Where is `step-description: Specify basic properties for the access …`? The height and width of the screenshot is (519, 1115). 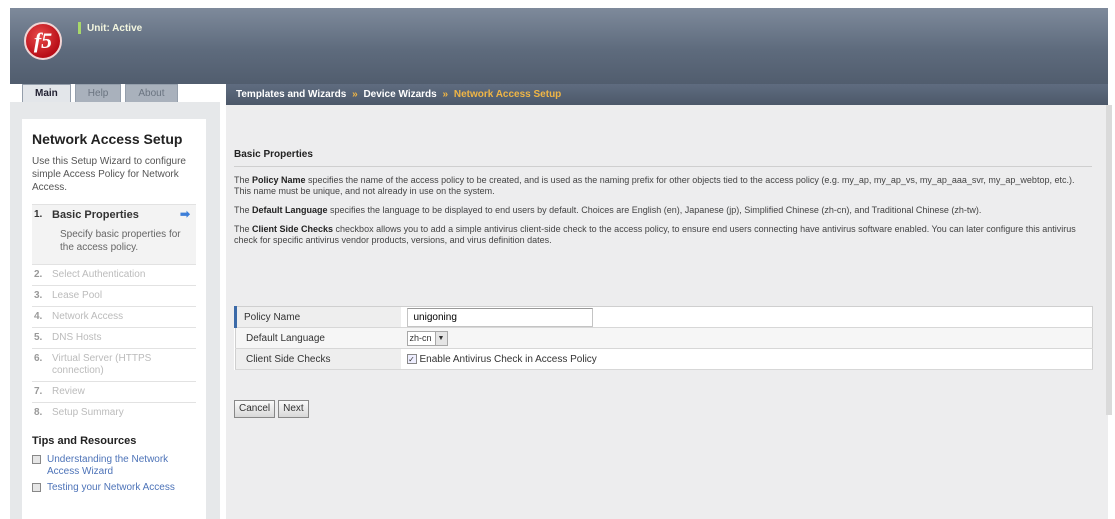
step-description: Specify basic properties for the access … is located at coordinates (114, 244).